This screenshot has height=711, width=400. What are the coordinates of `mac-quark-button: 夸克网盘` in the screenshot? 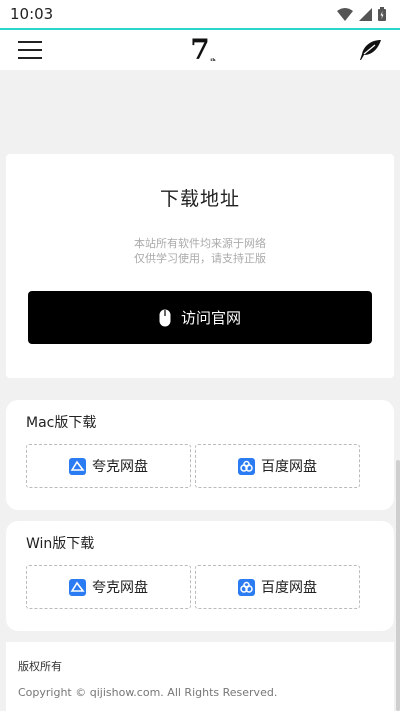 It's located at (108, 466).